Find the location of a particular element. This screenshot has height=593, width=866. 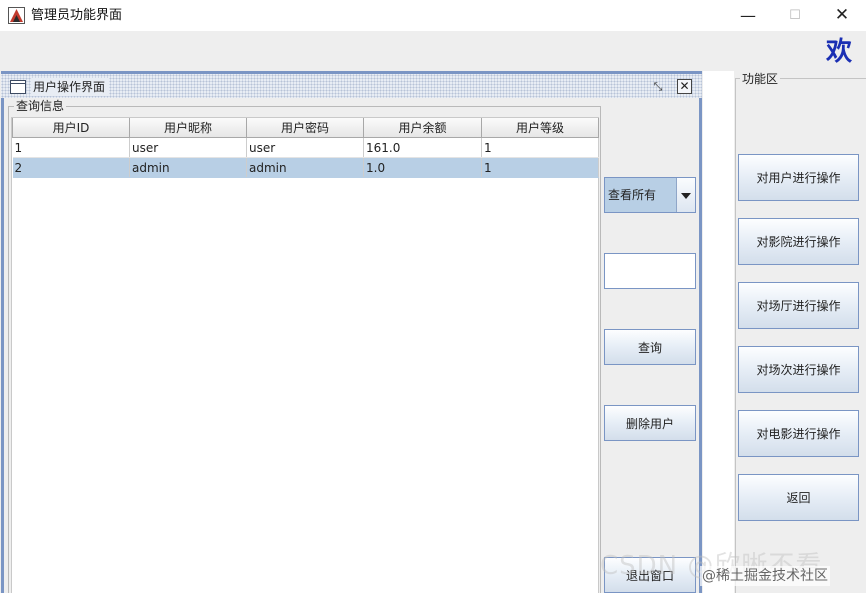

column-header-user-id: 用户ID is located at coordinates (71, 128).